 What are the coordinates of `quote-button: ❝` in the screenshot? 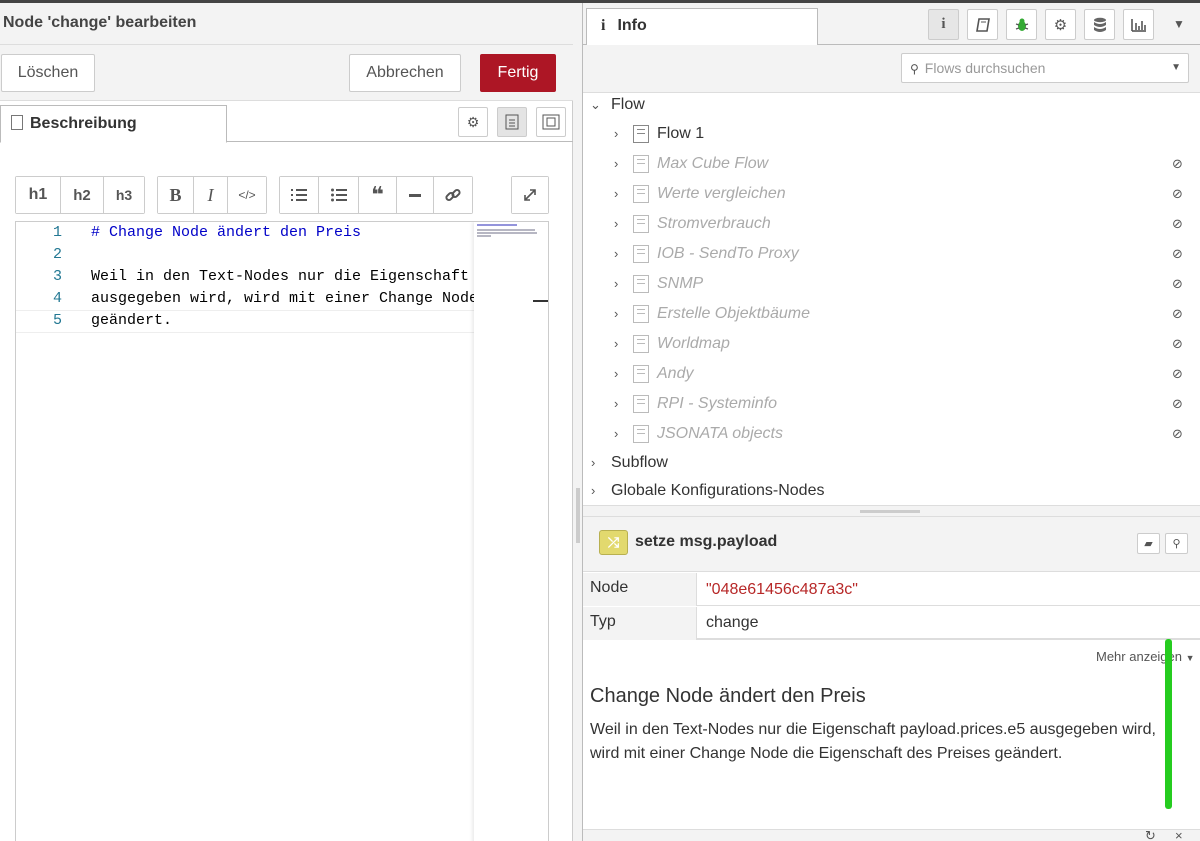 It's located at (378, 195).